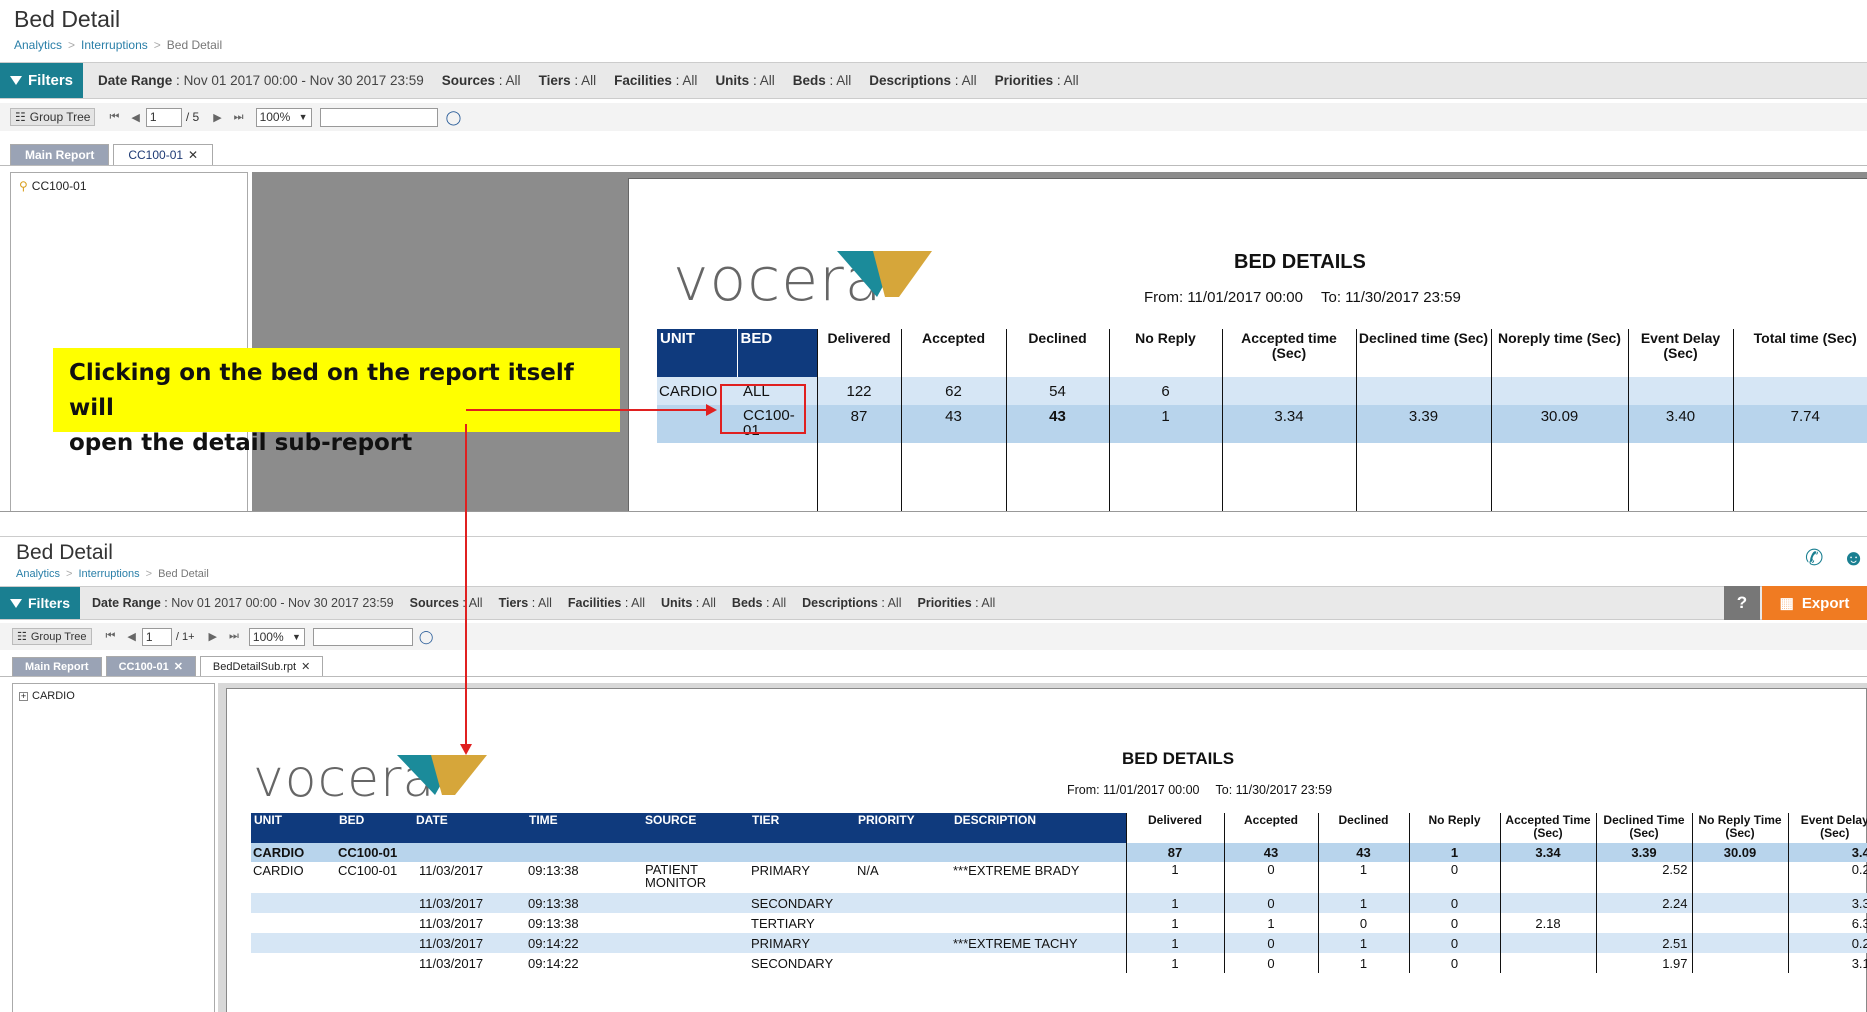 Image resolution: width=1867 pixels, height=1012 pixels. I want to click on callout-arrow-down-line, so click(466, 584).